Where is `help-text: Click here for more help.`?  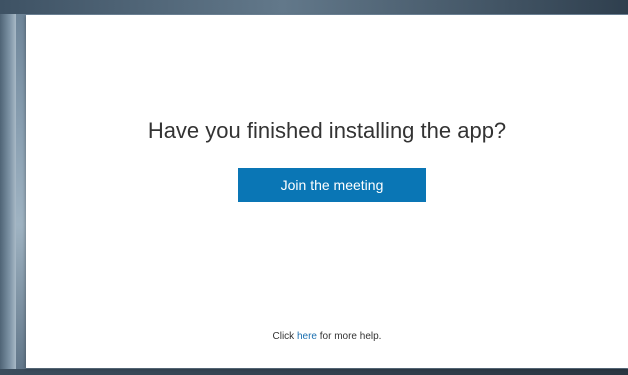 help-text: Click here for more help. is located at coordinates (327, 336).